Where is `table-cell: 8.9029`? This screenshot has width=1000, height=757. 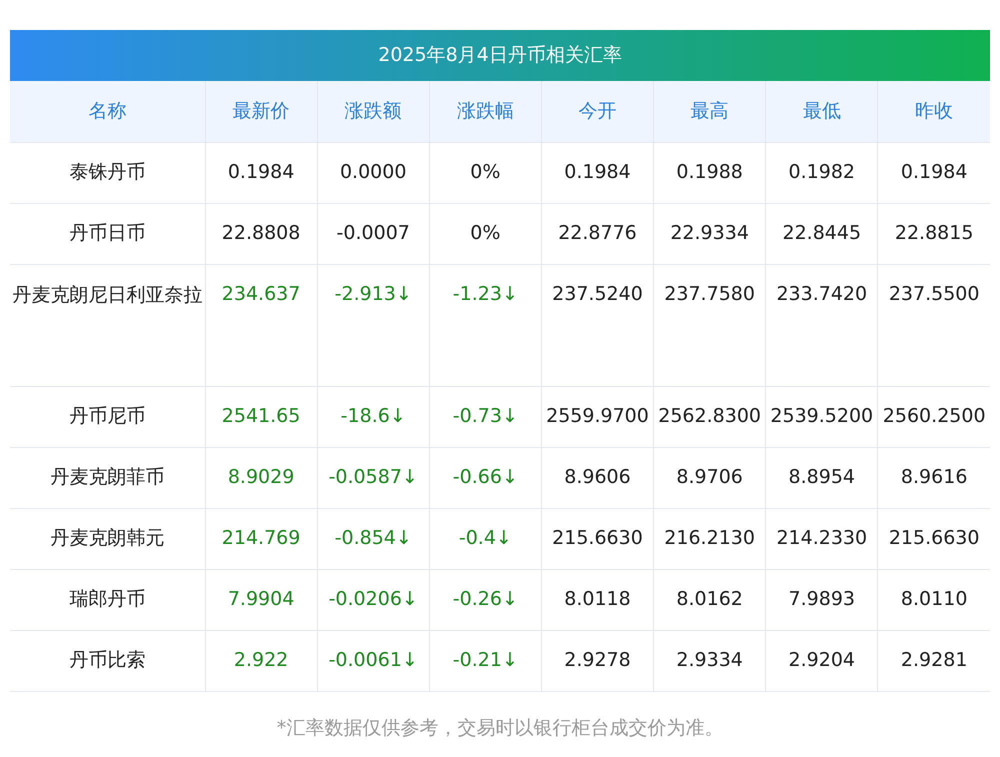
table-cell: 8.9029 is located at coordinates (261, 477).